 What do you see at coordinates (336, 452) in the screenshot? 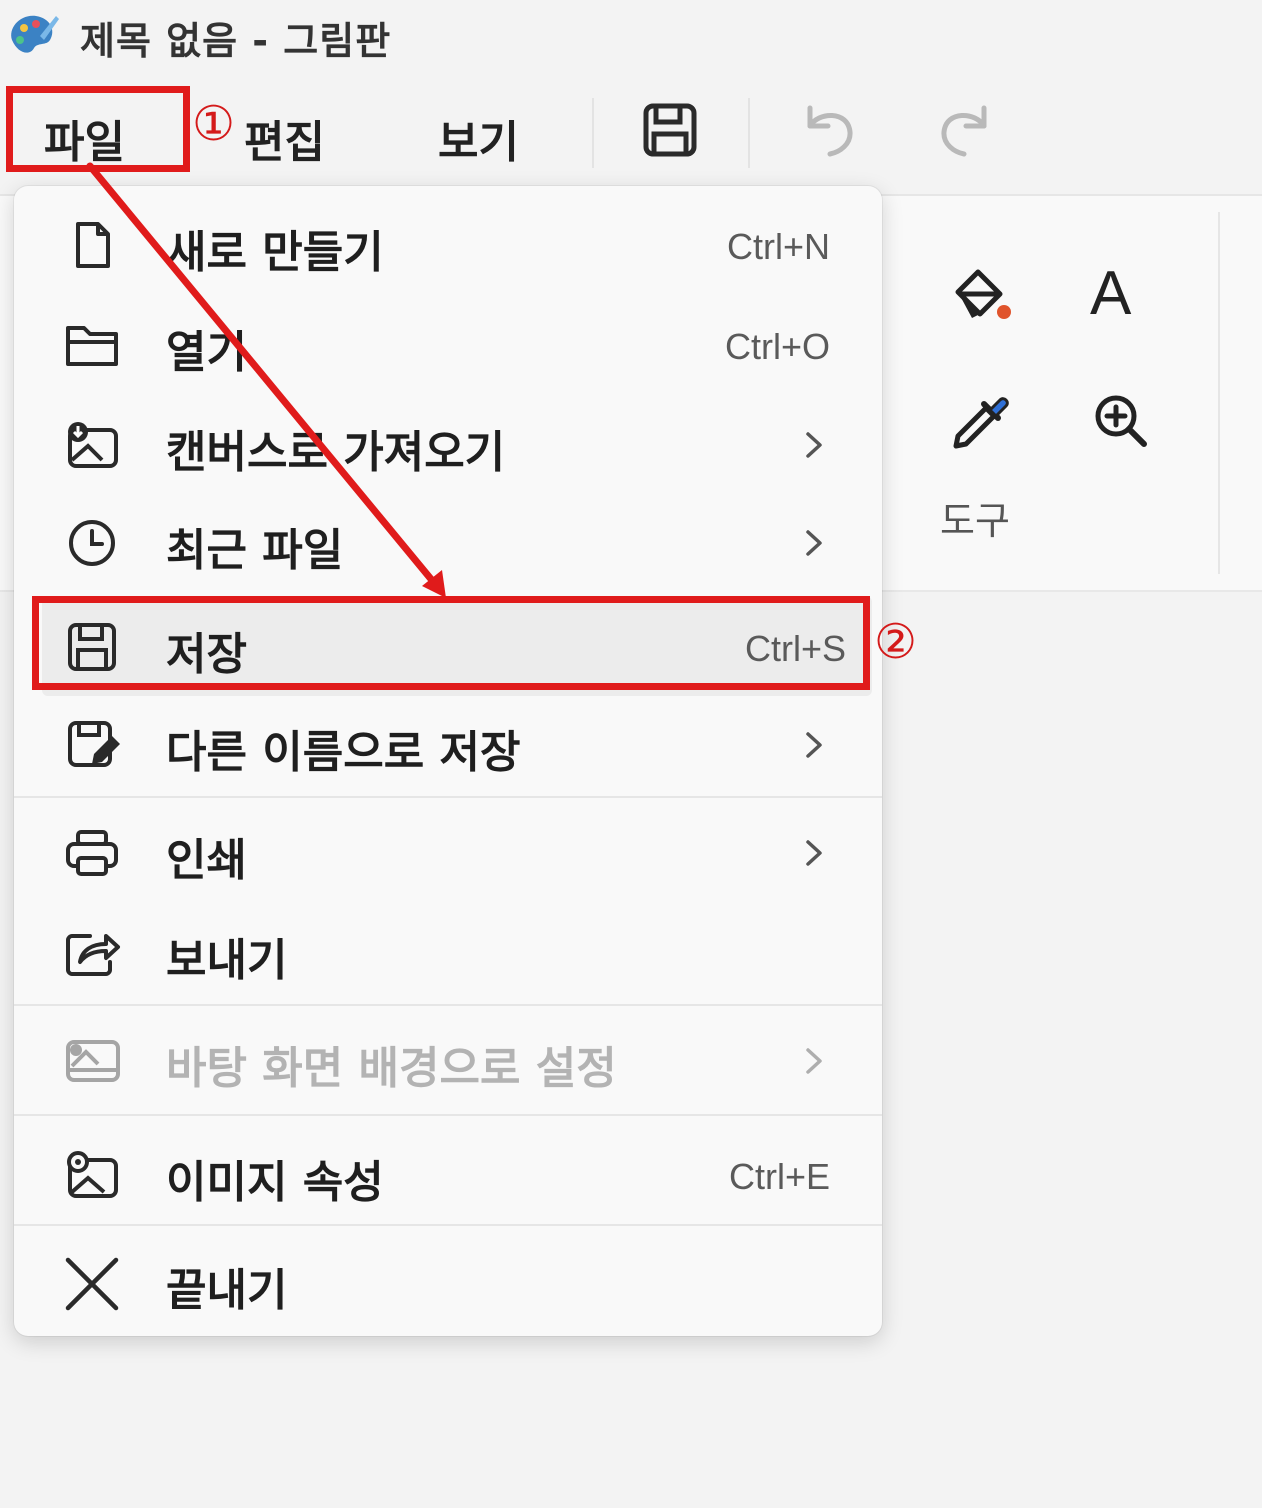
I see `menu-item-label: 캔버스로 가져오기` at bounding box center [336, 452].